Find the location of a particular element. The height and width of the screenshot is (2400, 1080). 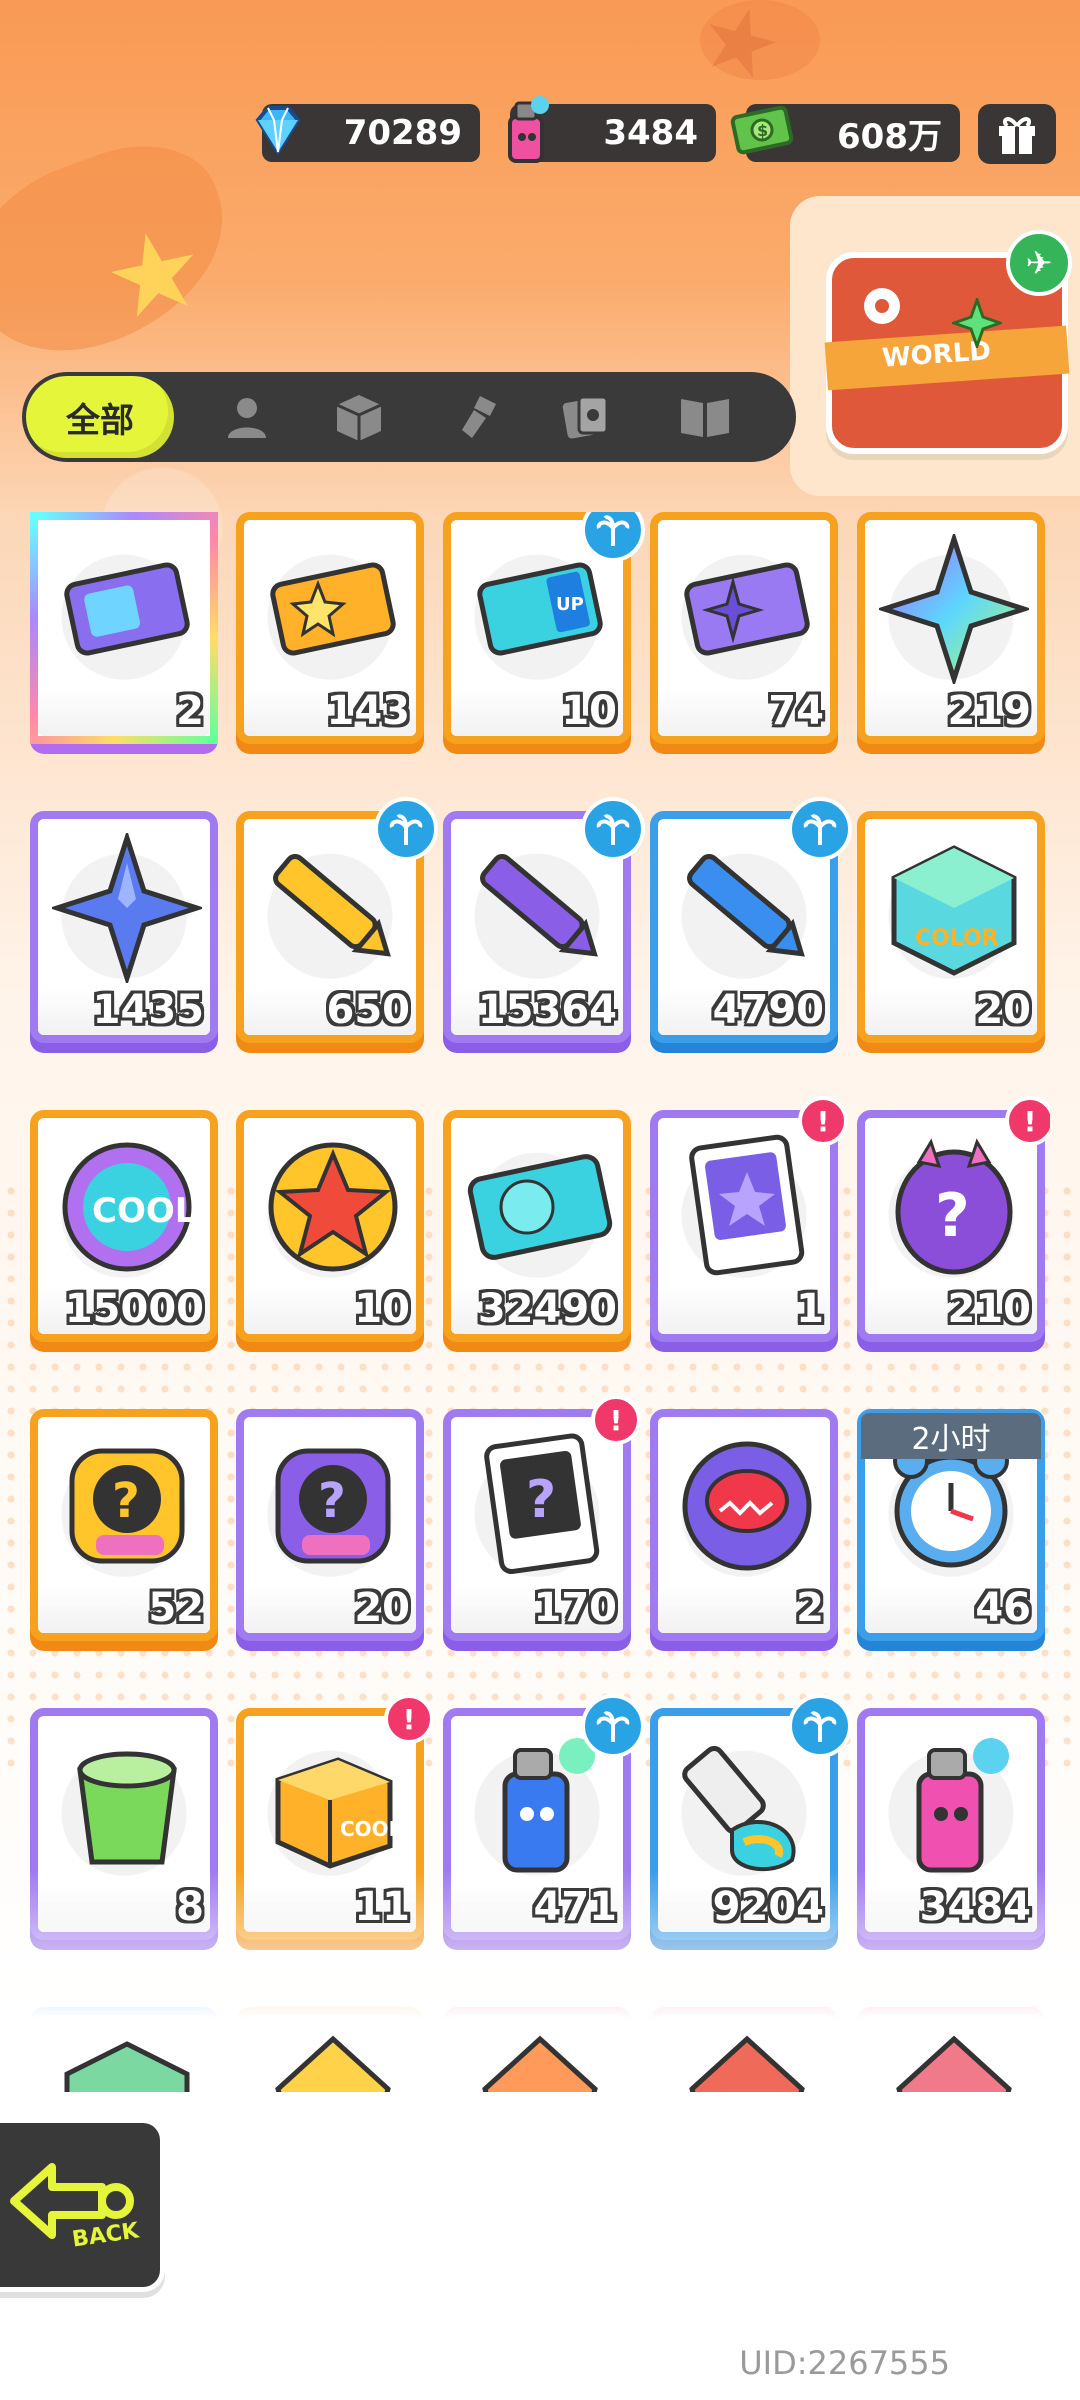

item-count: 170 is located at coordinates (575, 1608).